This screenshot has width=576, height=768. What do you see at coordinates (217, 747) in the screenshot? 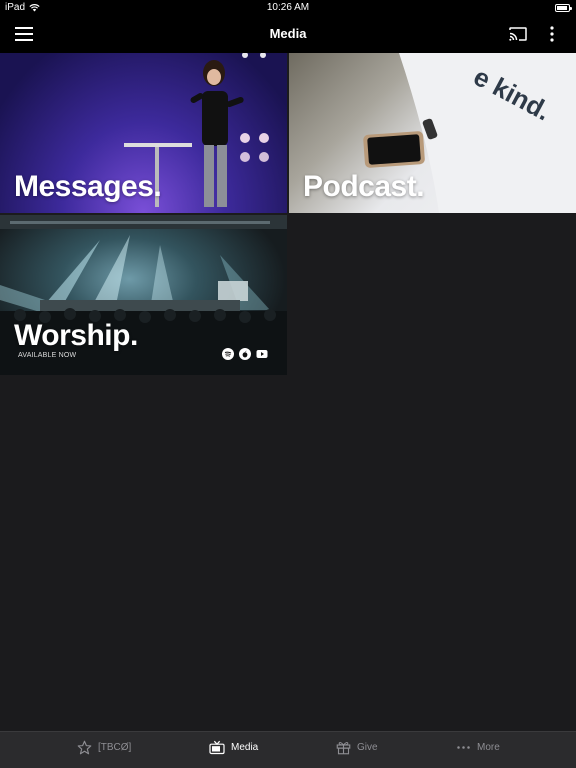
I see `tv-icon` at bounding box center [217, 747].